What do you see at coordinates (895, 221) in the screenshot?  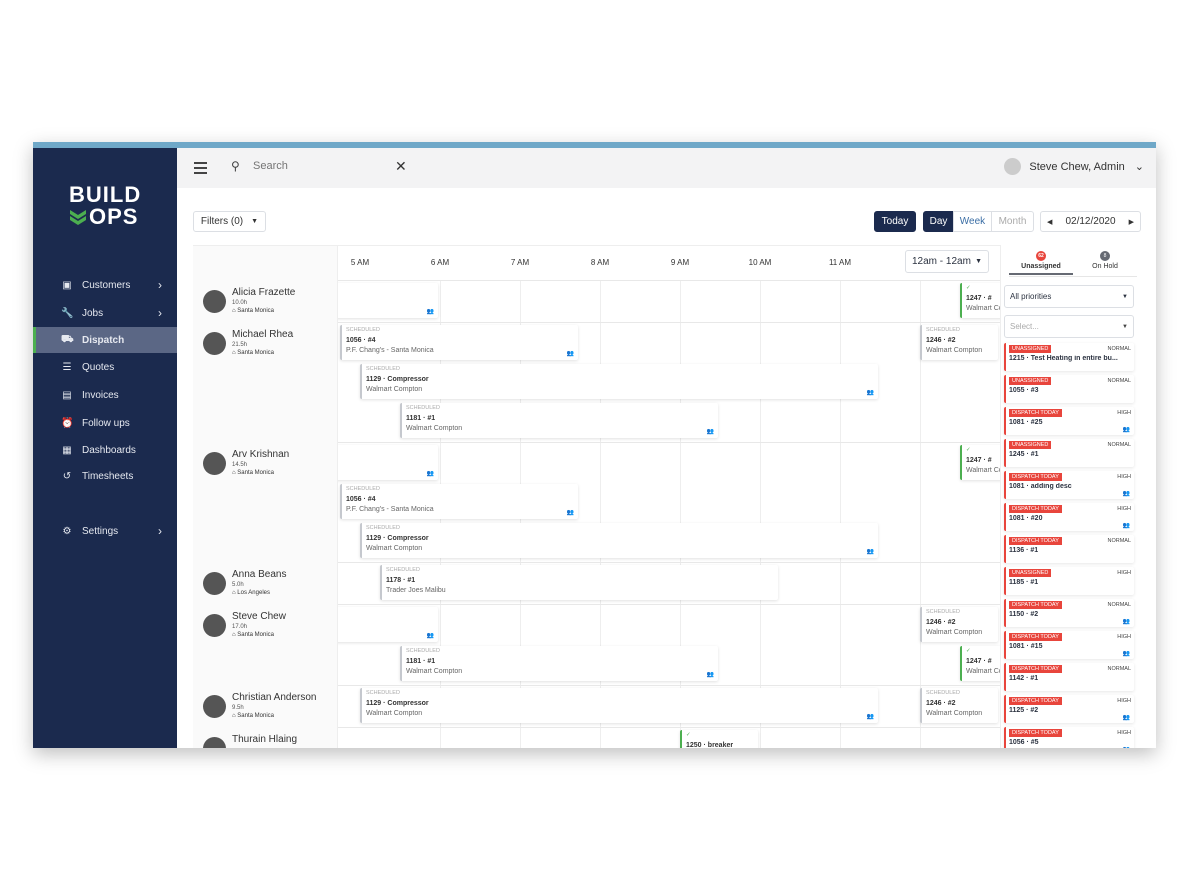 I see `today-button: Today` at bounding box center [895, 221].